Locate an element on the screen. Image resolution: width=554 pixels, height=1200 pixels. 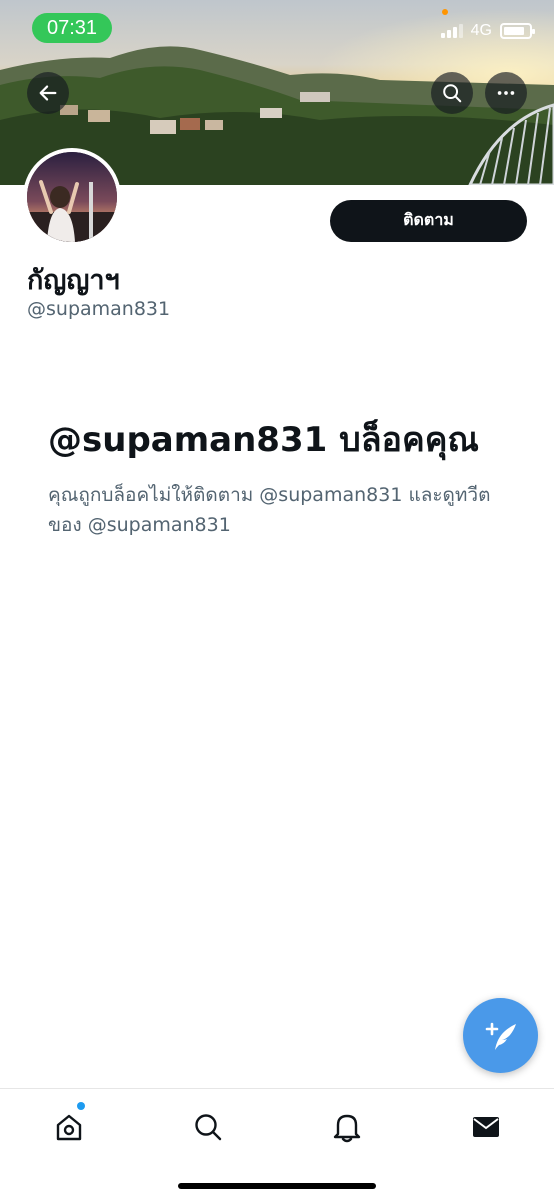
back-button is located at coordinates (48, 93).